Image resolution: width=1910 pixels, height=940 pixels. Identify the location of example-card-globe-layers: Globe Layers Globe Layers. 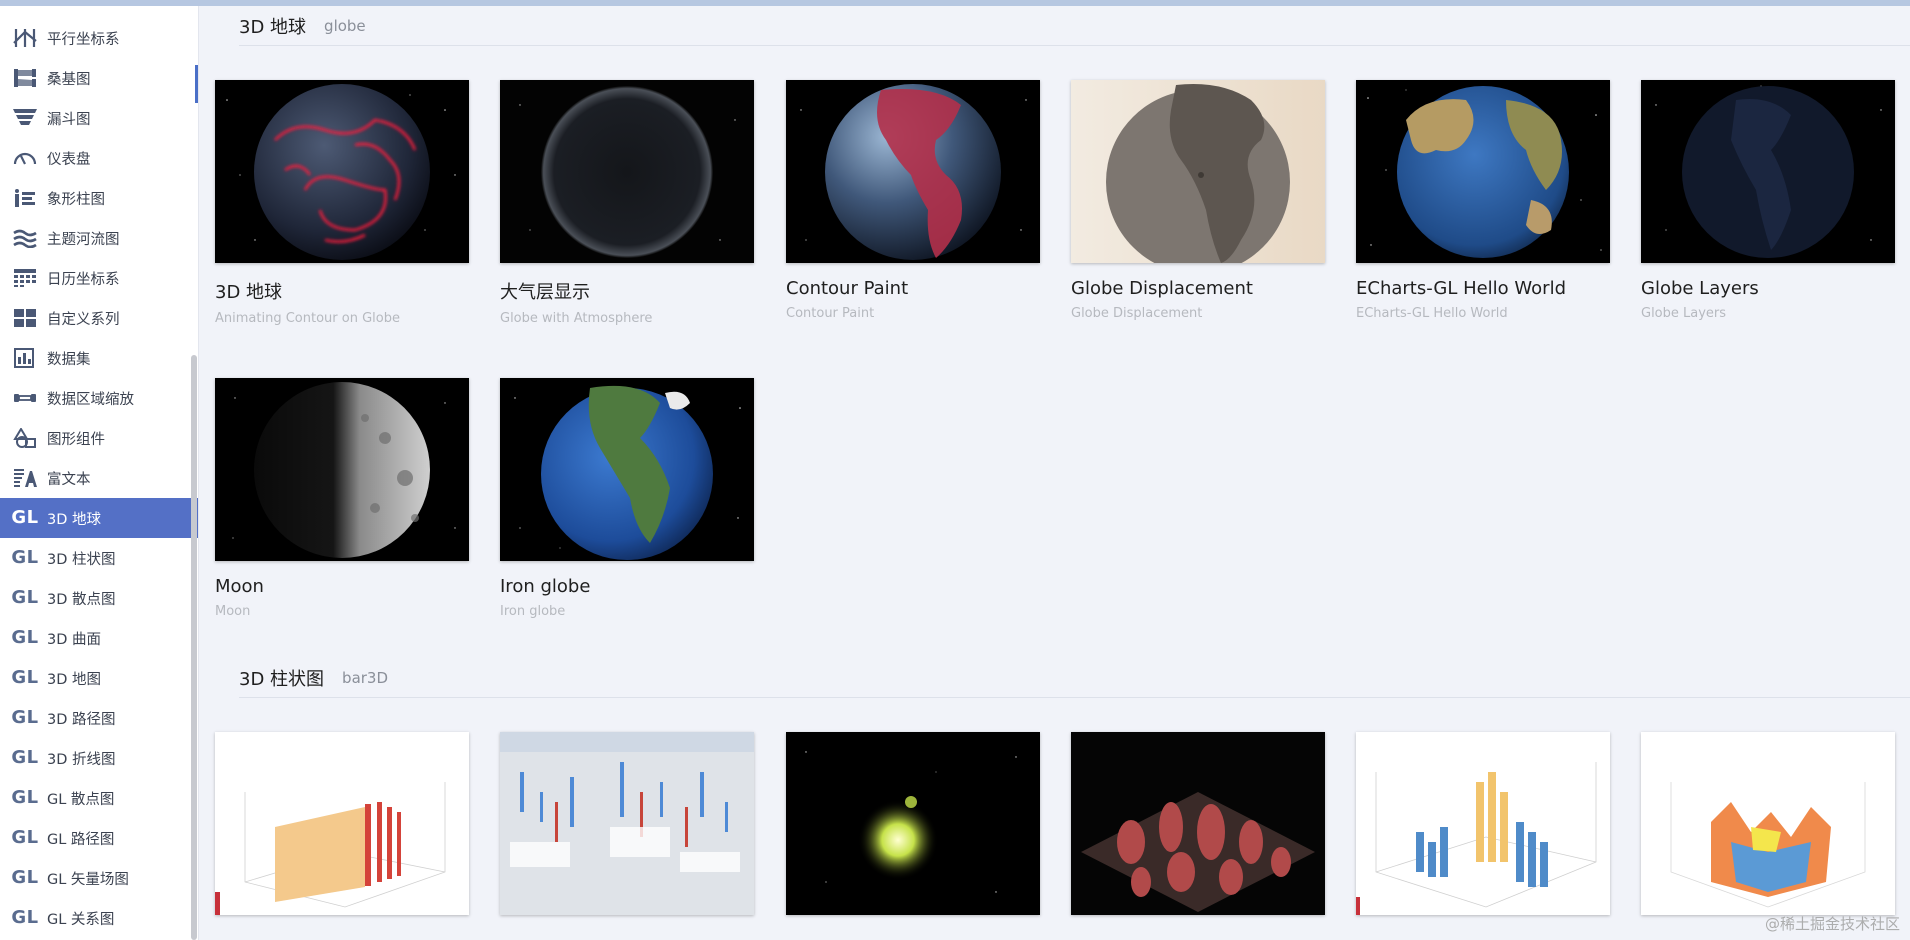
(1768, 200).